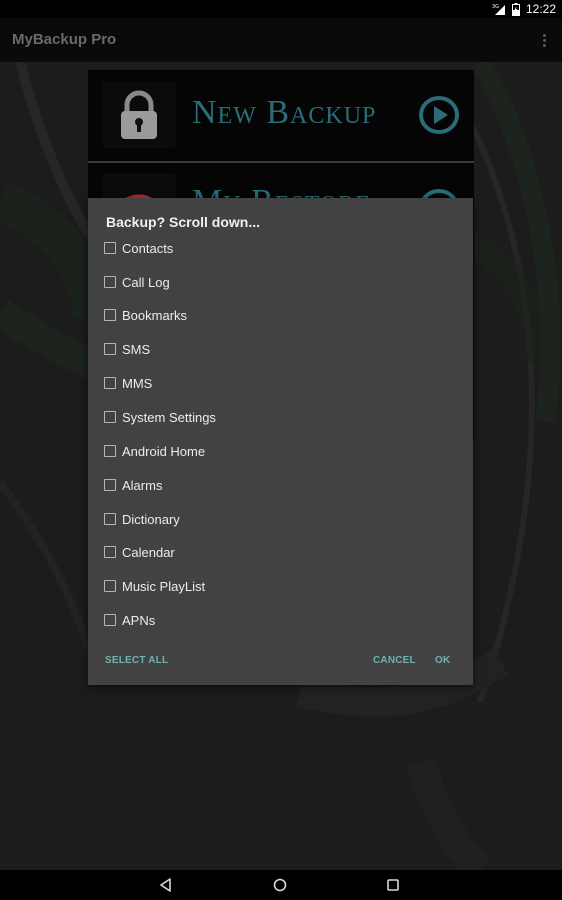 This screenshot has width=562, height=900. I want to click on svg-text: 3G, so click(495, 7).